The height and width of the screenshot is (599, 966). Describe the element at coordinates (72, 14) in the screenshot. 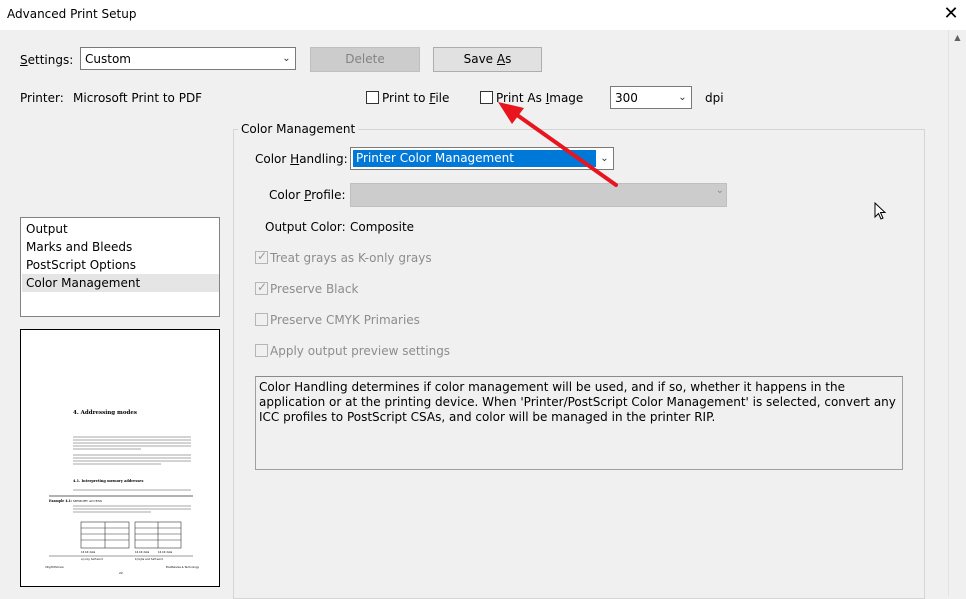

I see `window-title: Advanced Print Setup` at that location.